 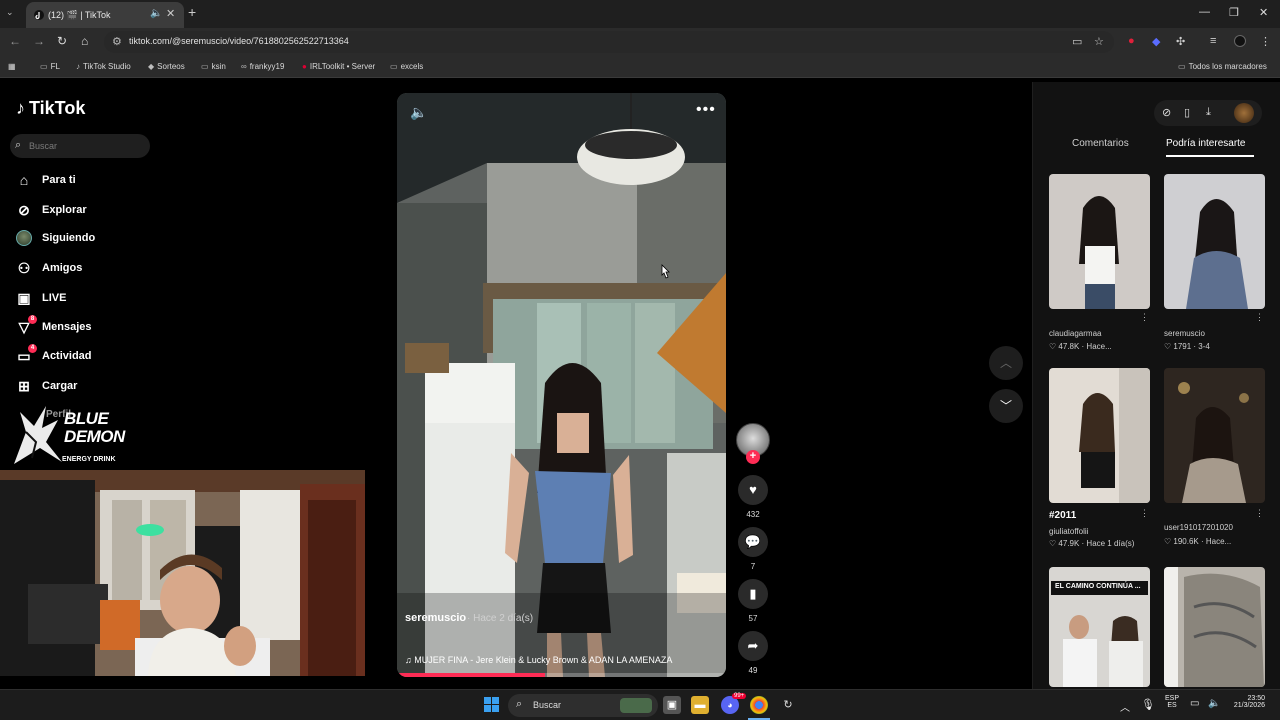 I want to click on thumb-username: seremuscio, so click(x=1184, y=333).